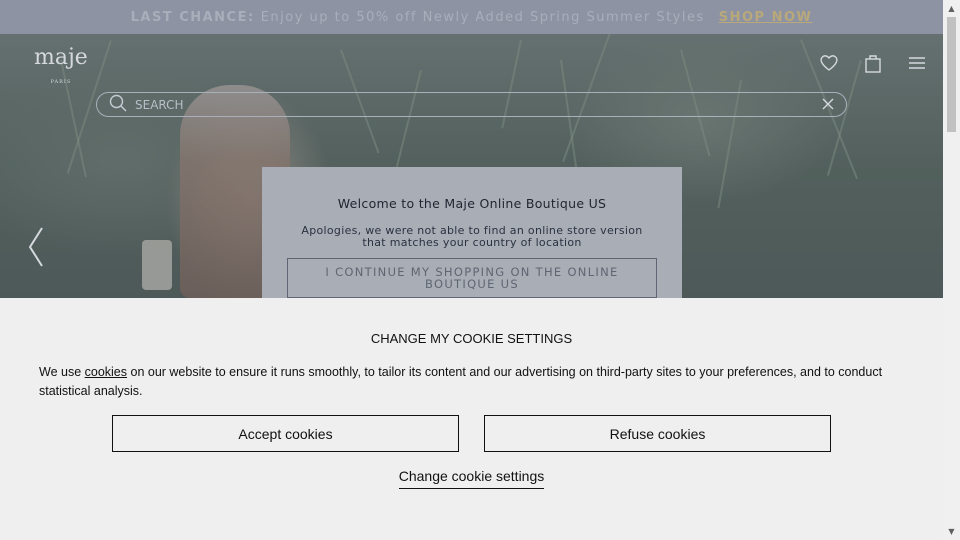 The height and width of the screenshot is (540, 960). I want to click on scrollbar: ▲ ▼, so click(951, 270).